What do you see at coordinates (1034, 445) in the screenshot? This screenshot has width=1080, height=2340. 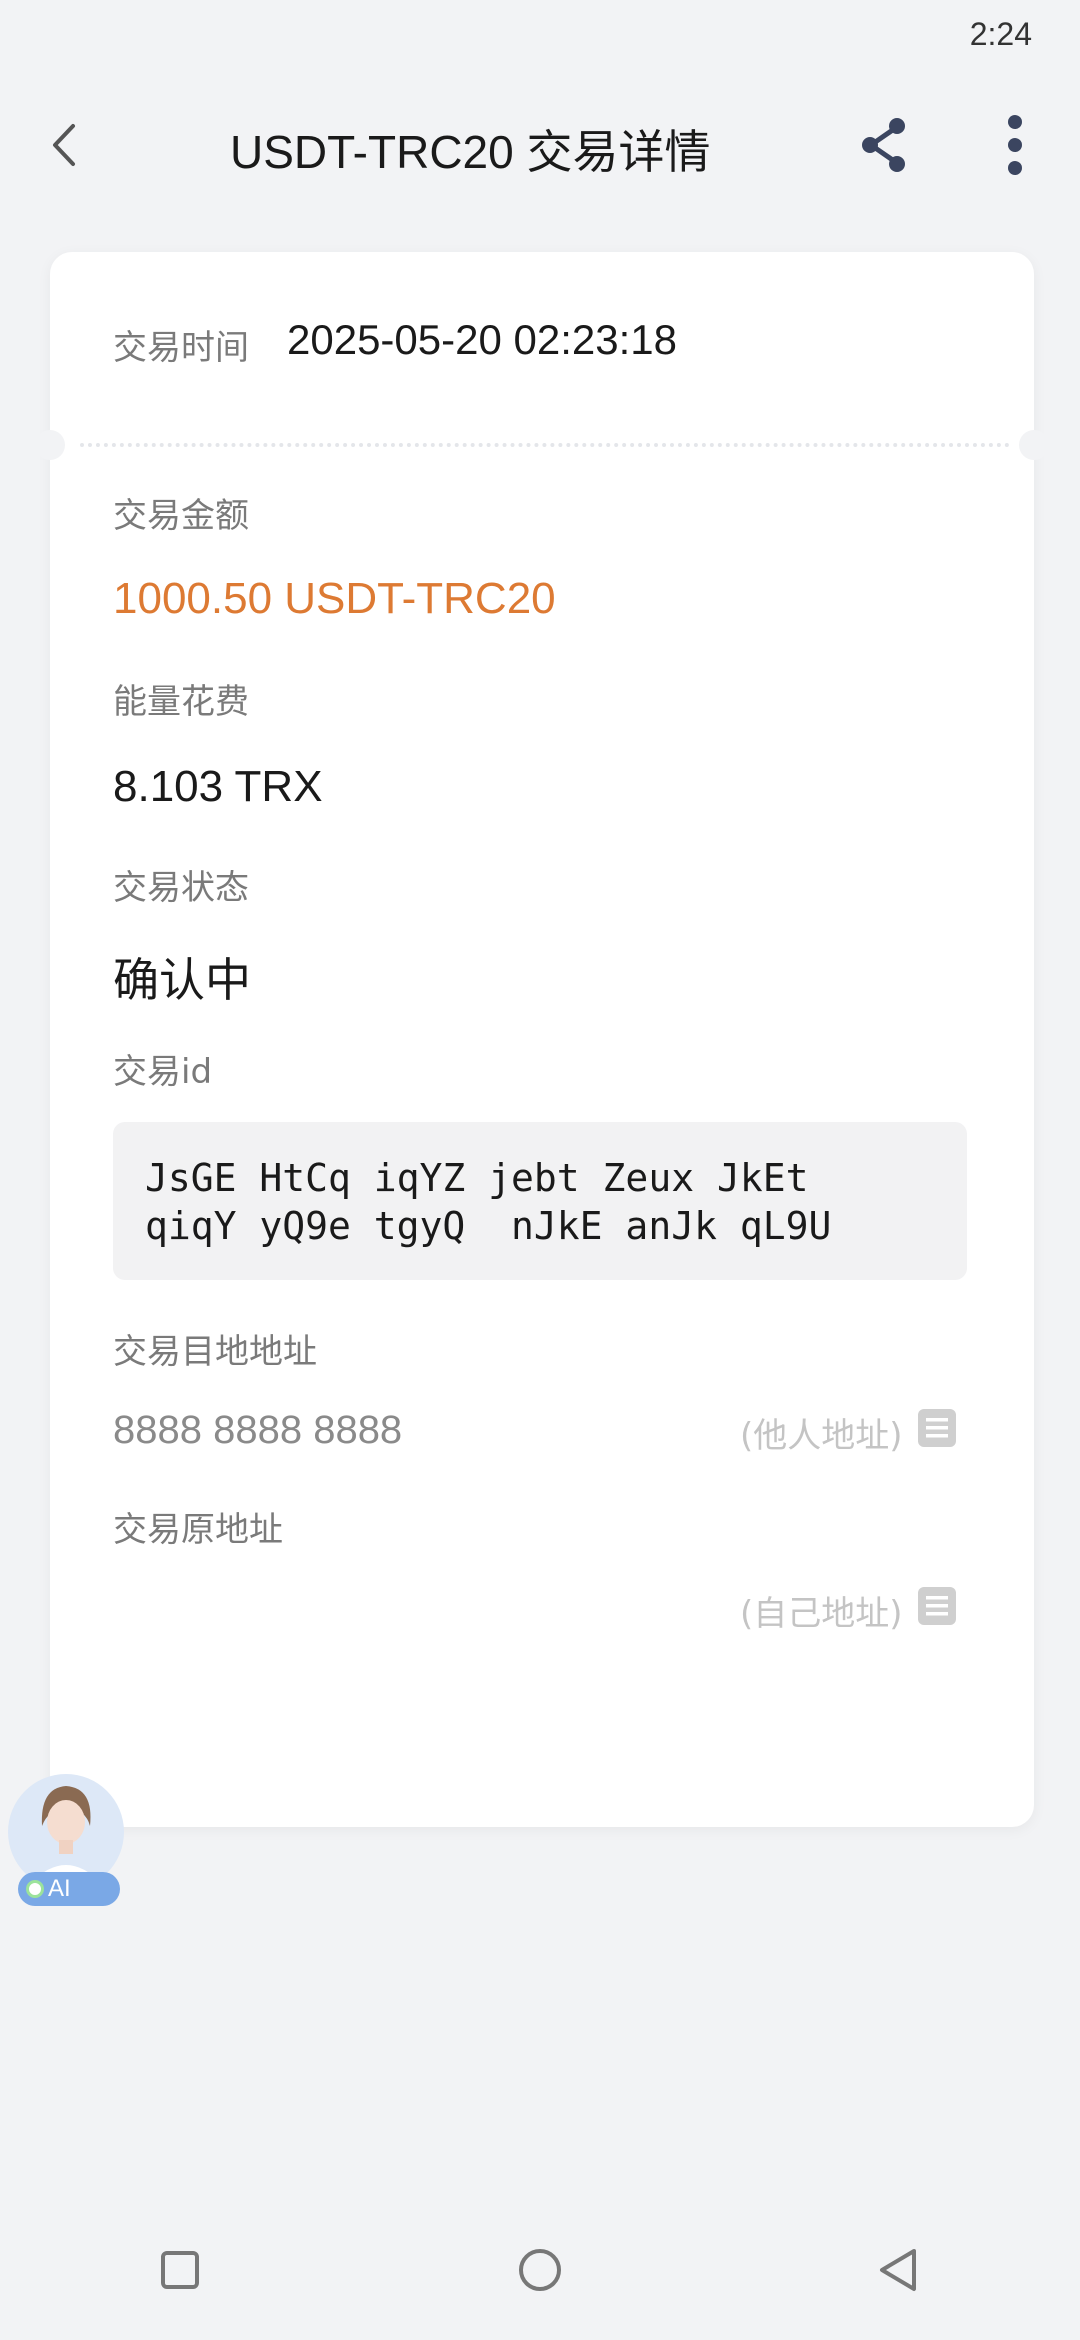 I see `card-notch-right` at bounding box center [1034, 445].